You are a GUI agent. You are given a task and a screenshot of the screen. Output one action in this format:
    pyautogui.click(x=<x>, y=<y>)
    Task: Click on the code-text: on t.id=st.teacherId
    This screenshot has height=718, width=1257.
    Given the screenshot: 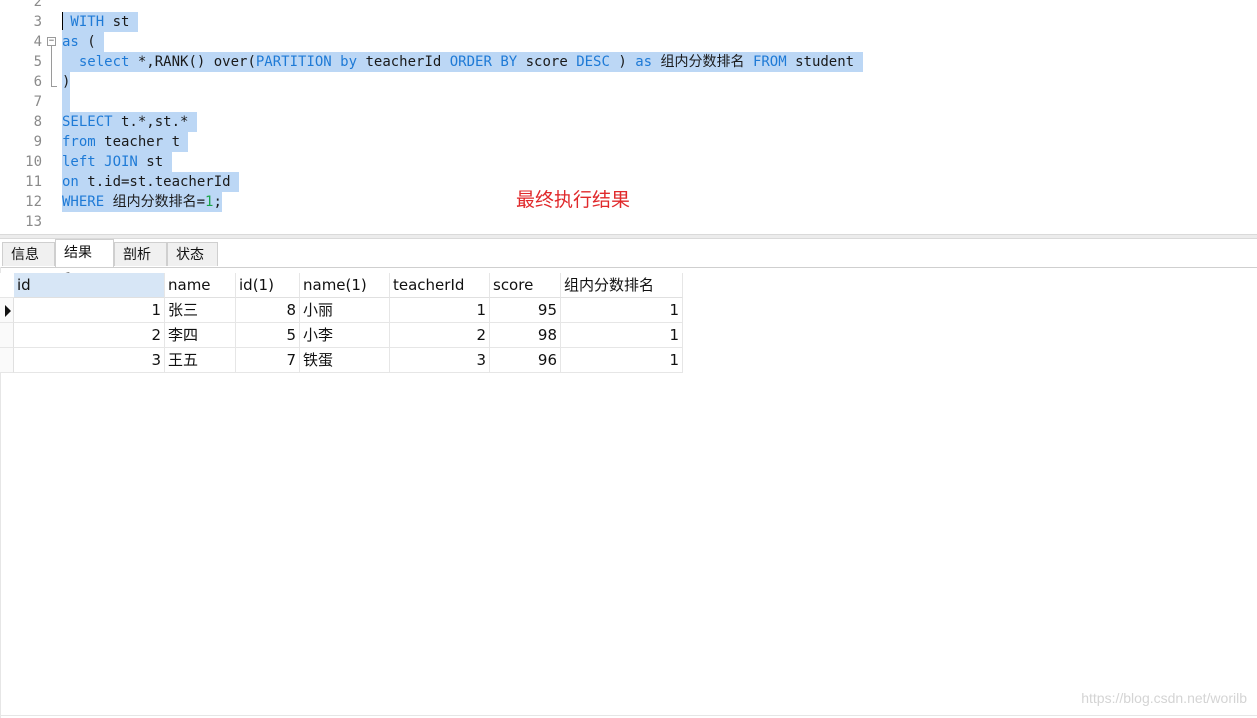 What is the action you would take?
    pyautogui.click(x=151, y=182)
    